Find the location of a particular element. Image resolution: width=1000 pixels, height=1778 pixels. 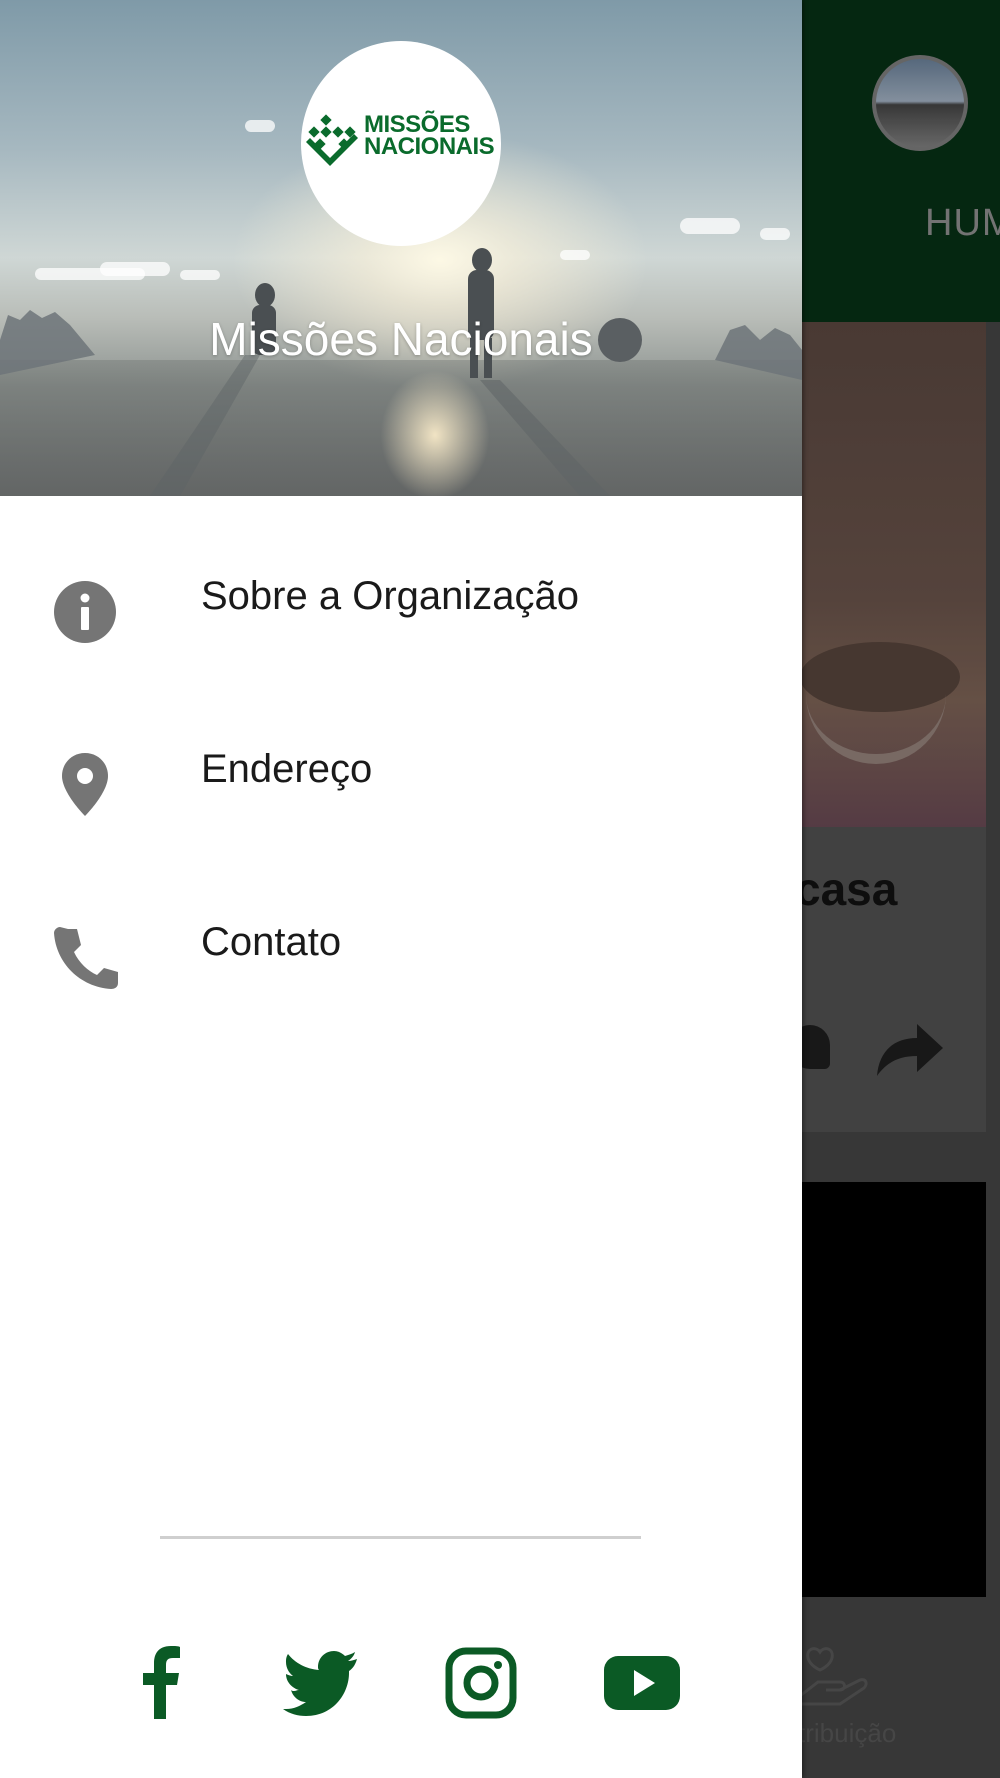

facebook-icon is located at coordinates (161, 1683).